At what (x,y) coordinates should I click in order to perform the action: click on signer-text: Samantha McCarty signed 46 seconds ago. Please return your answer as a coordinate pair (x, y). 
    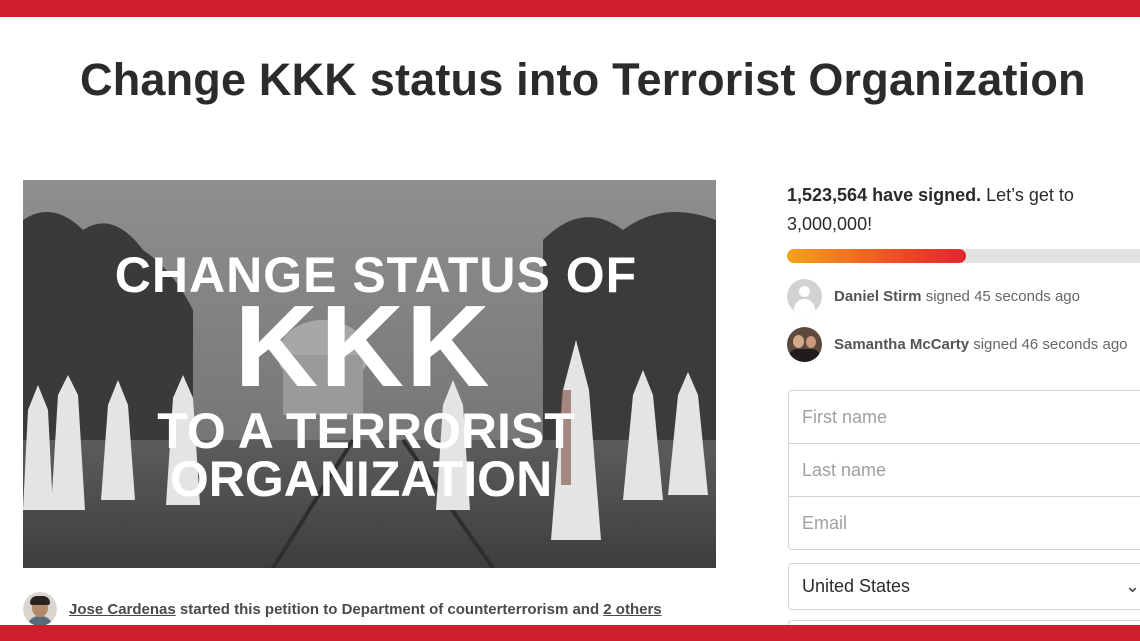
    Looking at the image, I should click on (981, 344).